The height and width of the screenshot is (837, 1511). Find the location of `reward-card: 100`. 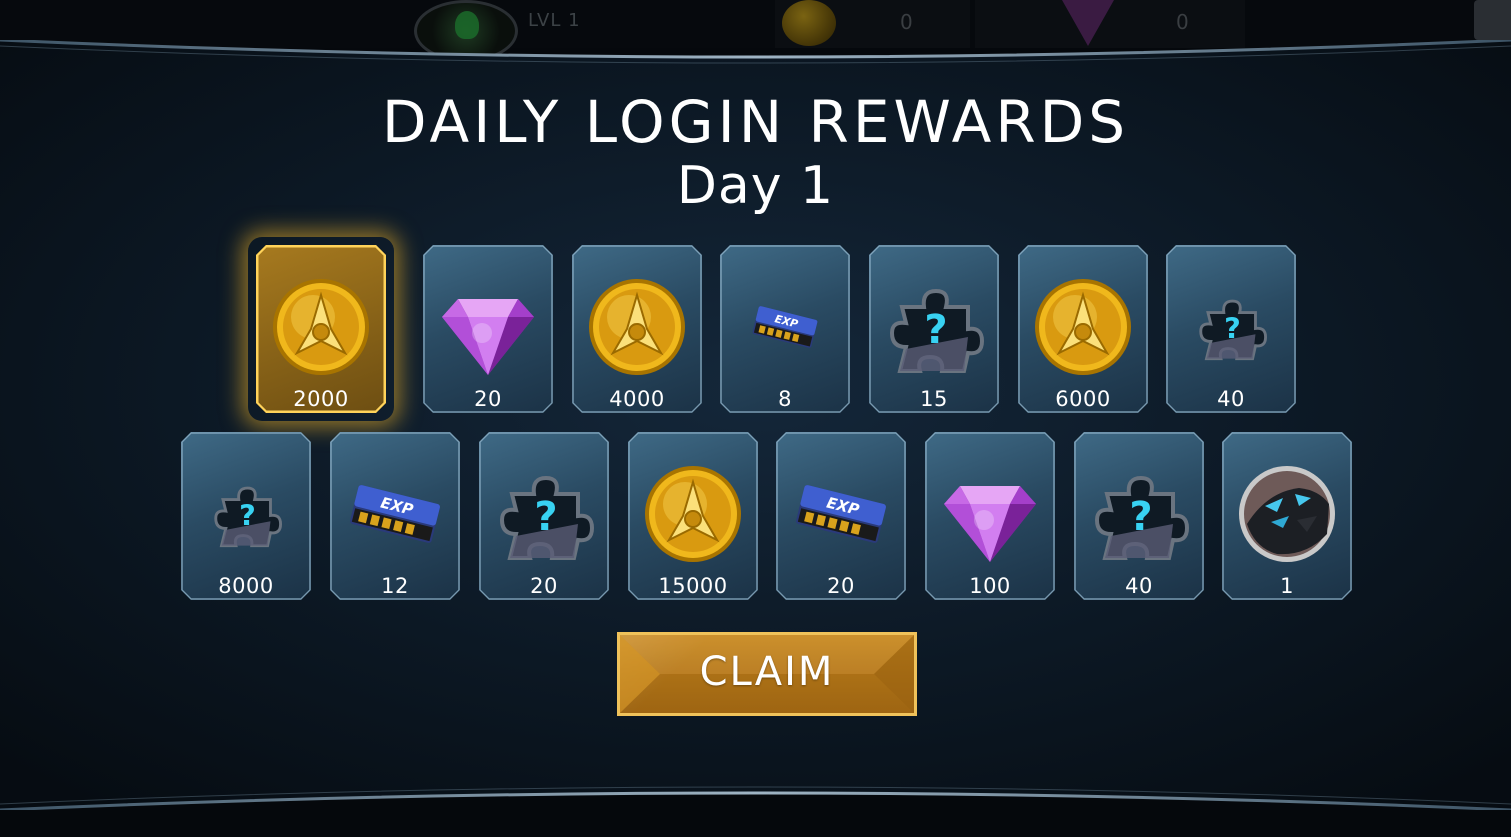

reward-card: 100 is located at coordinates (990, 516).